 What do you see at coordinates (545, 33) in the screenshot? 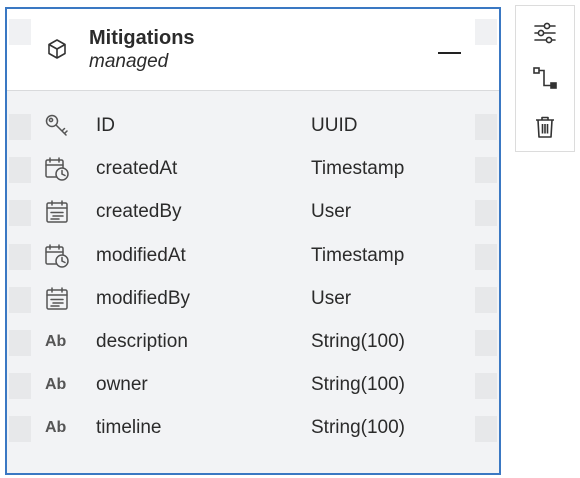
I see `settings-sliders-icon` at bounding box center [545, 33].